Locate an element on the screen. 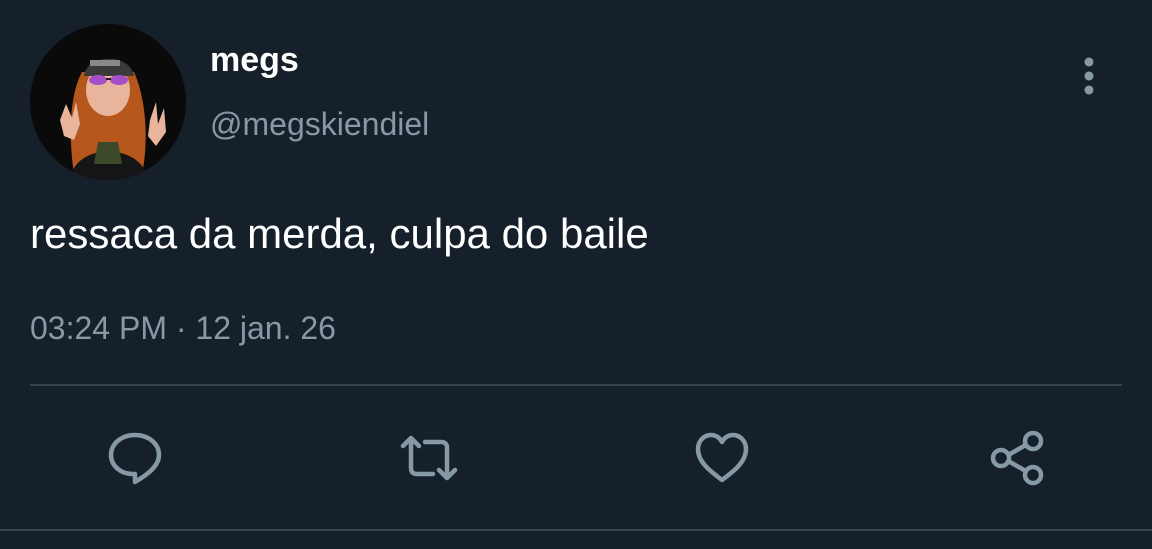 Image resolution: width=1152 pixels, height=549 pixels. bottom-divider is located at coordinates (576, 530).